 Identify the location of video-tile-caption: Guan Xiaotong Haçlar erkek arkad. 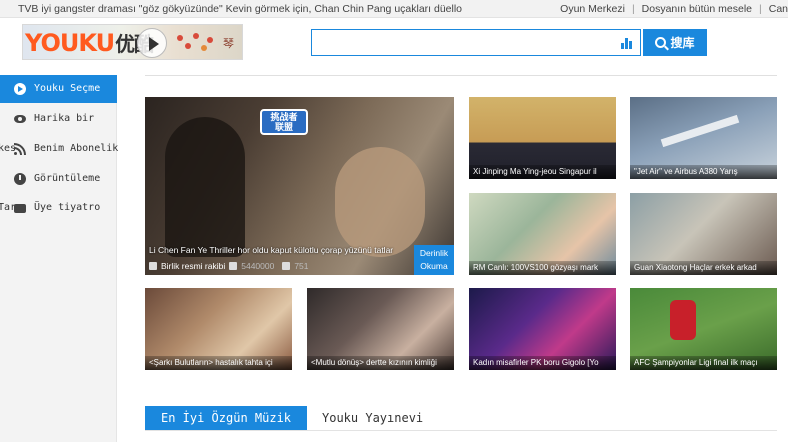
(703, 268).